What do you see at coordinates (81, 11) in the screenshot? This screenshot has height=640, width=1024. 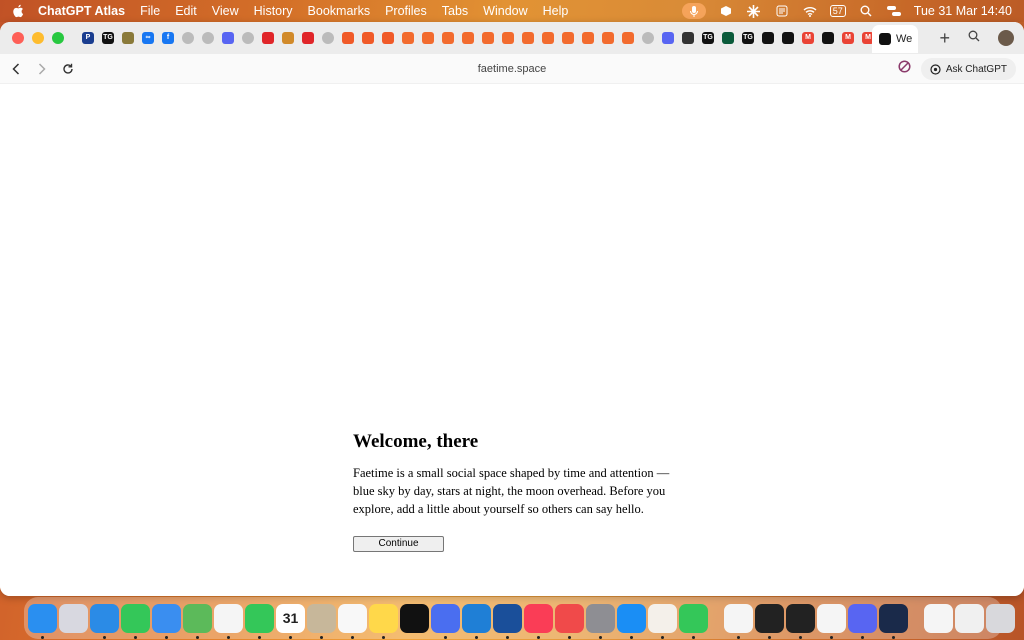 I see `menu-app-name: ChatGPT Atlas` at bounding box center [81, 11].